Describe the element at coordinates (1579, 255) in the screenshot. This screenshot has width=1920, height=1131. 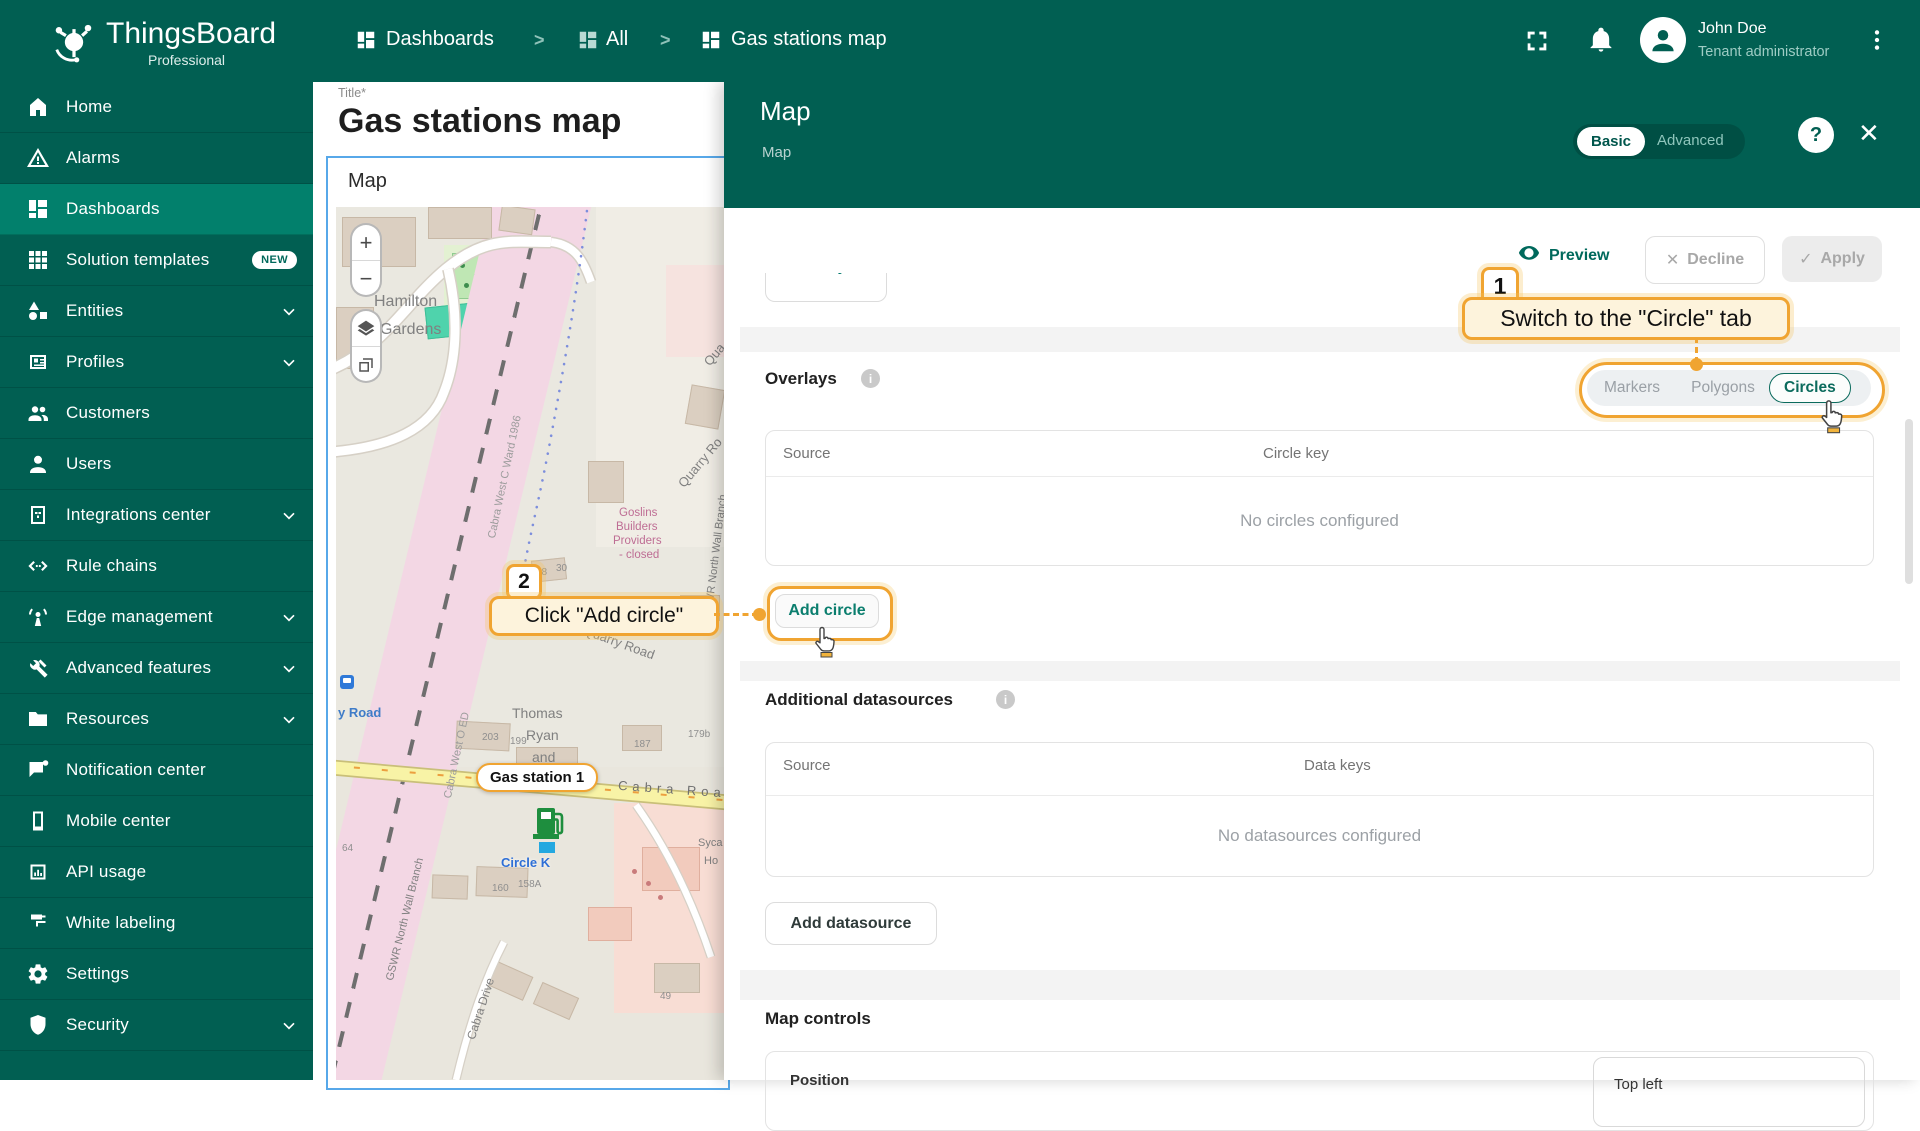
I see `preview-label: Preview` at that location.